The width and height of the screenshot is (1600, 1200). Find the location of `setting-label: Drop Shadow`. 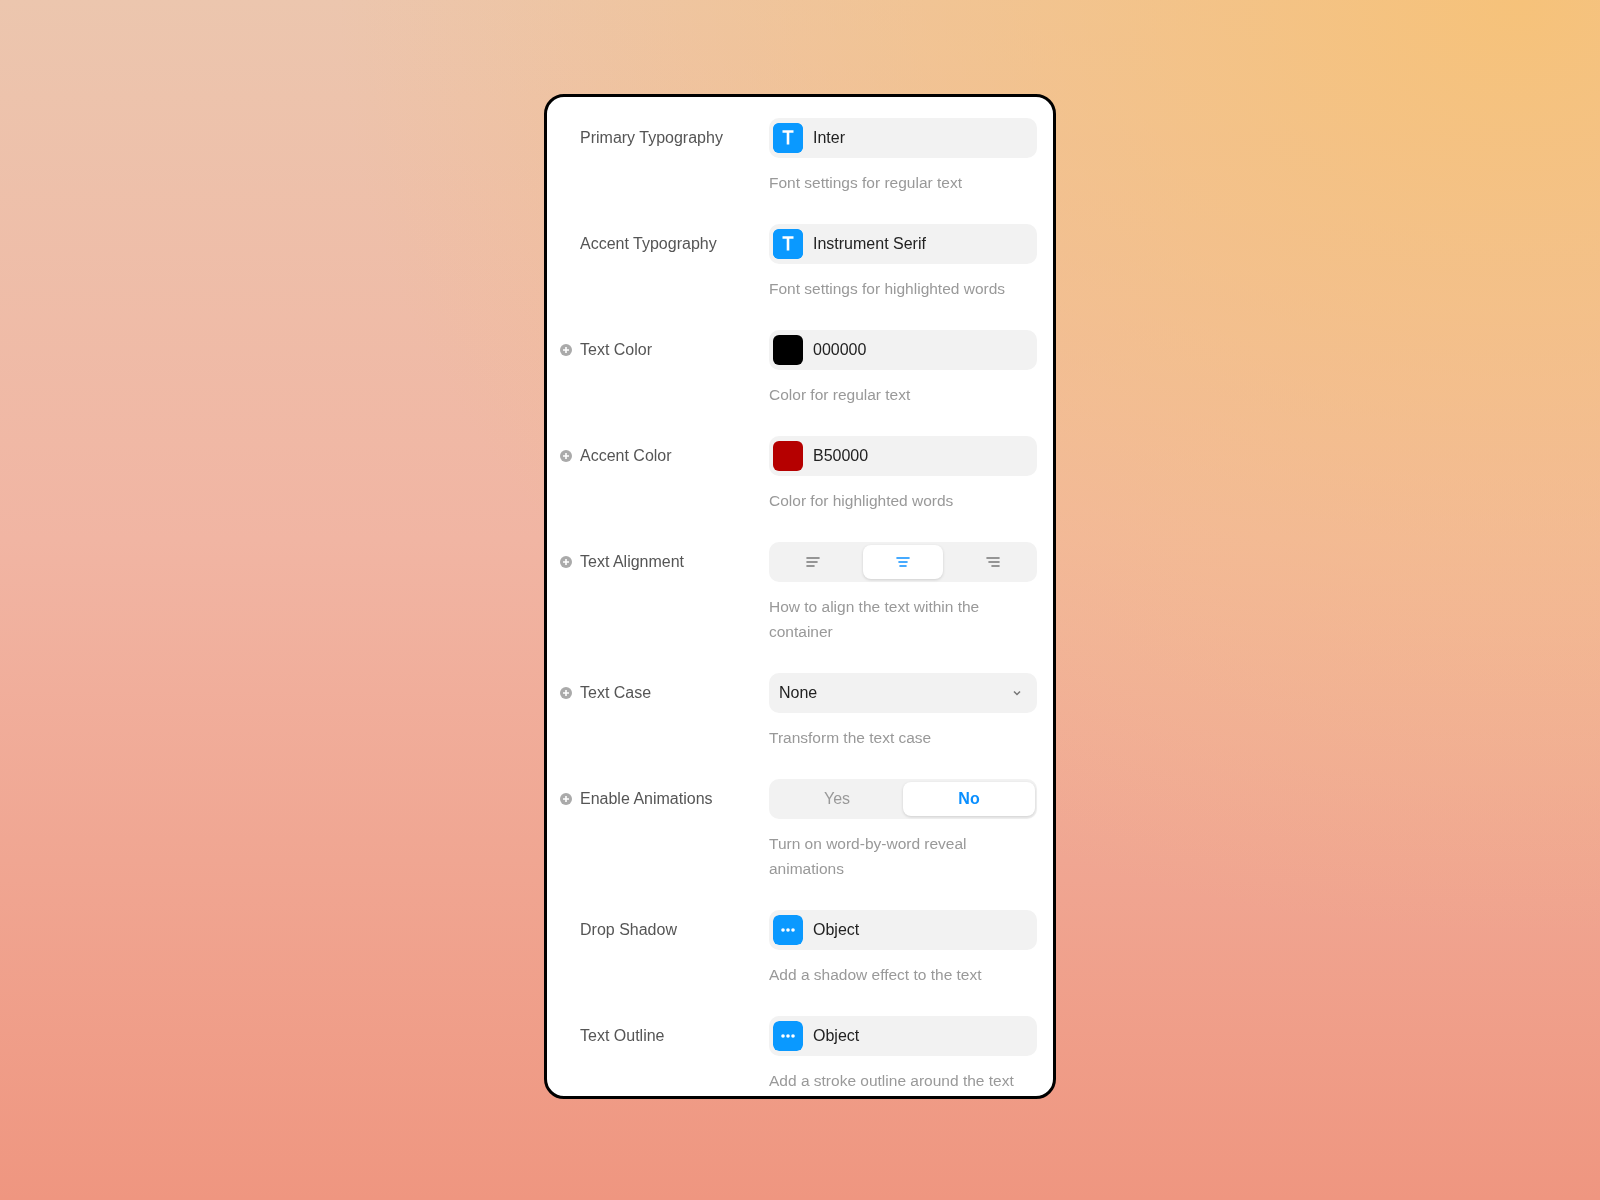

setting-label: Drop Shadow is located at coordinates (628, 930).